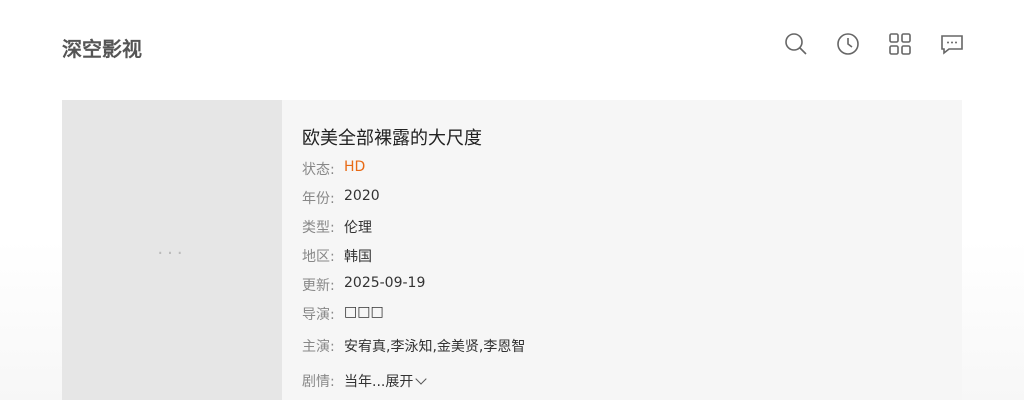 This screenshot has height=400, width=1024. Describe the element at coordinates (318, 170) in the screenshot. I see `status-label: 状态:` at that location.